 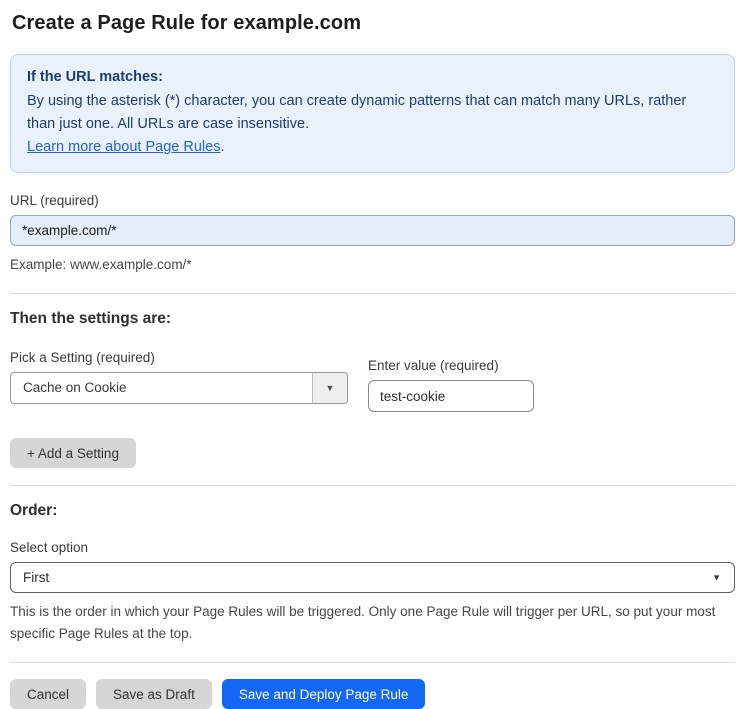 What do you see at coordinates (54, 200) in the screenshot?
I see `url-field-label: URL (required)` at bounding box center [54, 200].